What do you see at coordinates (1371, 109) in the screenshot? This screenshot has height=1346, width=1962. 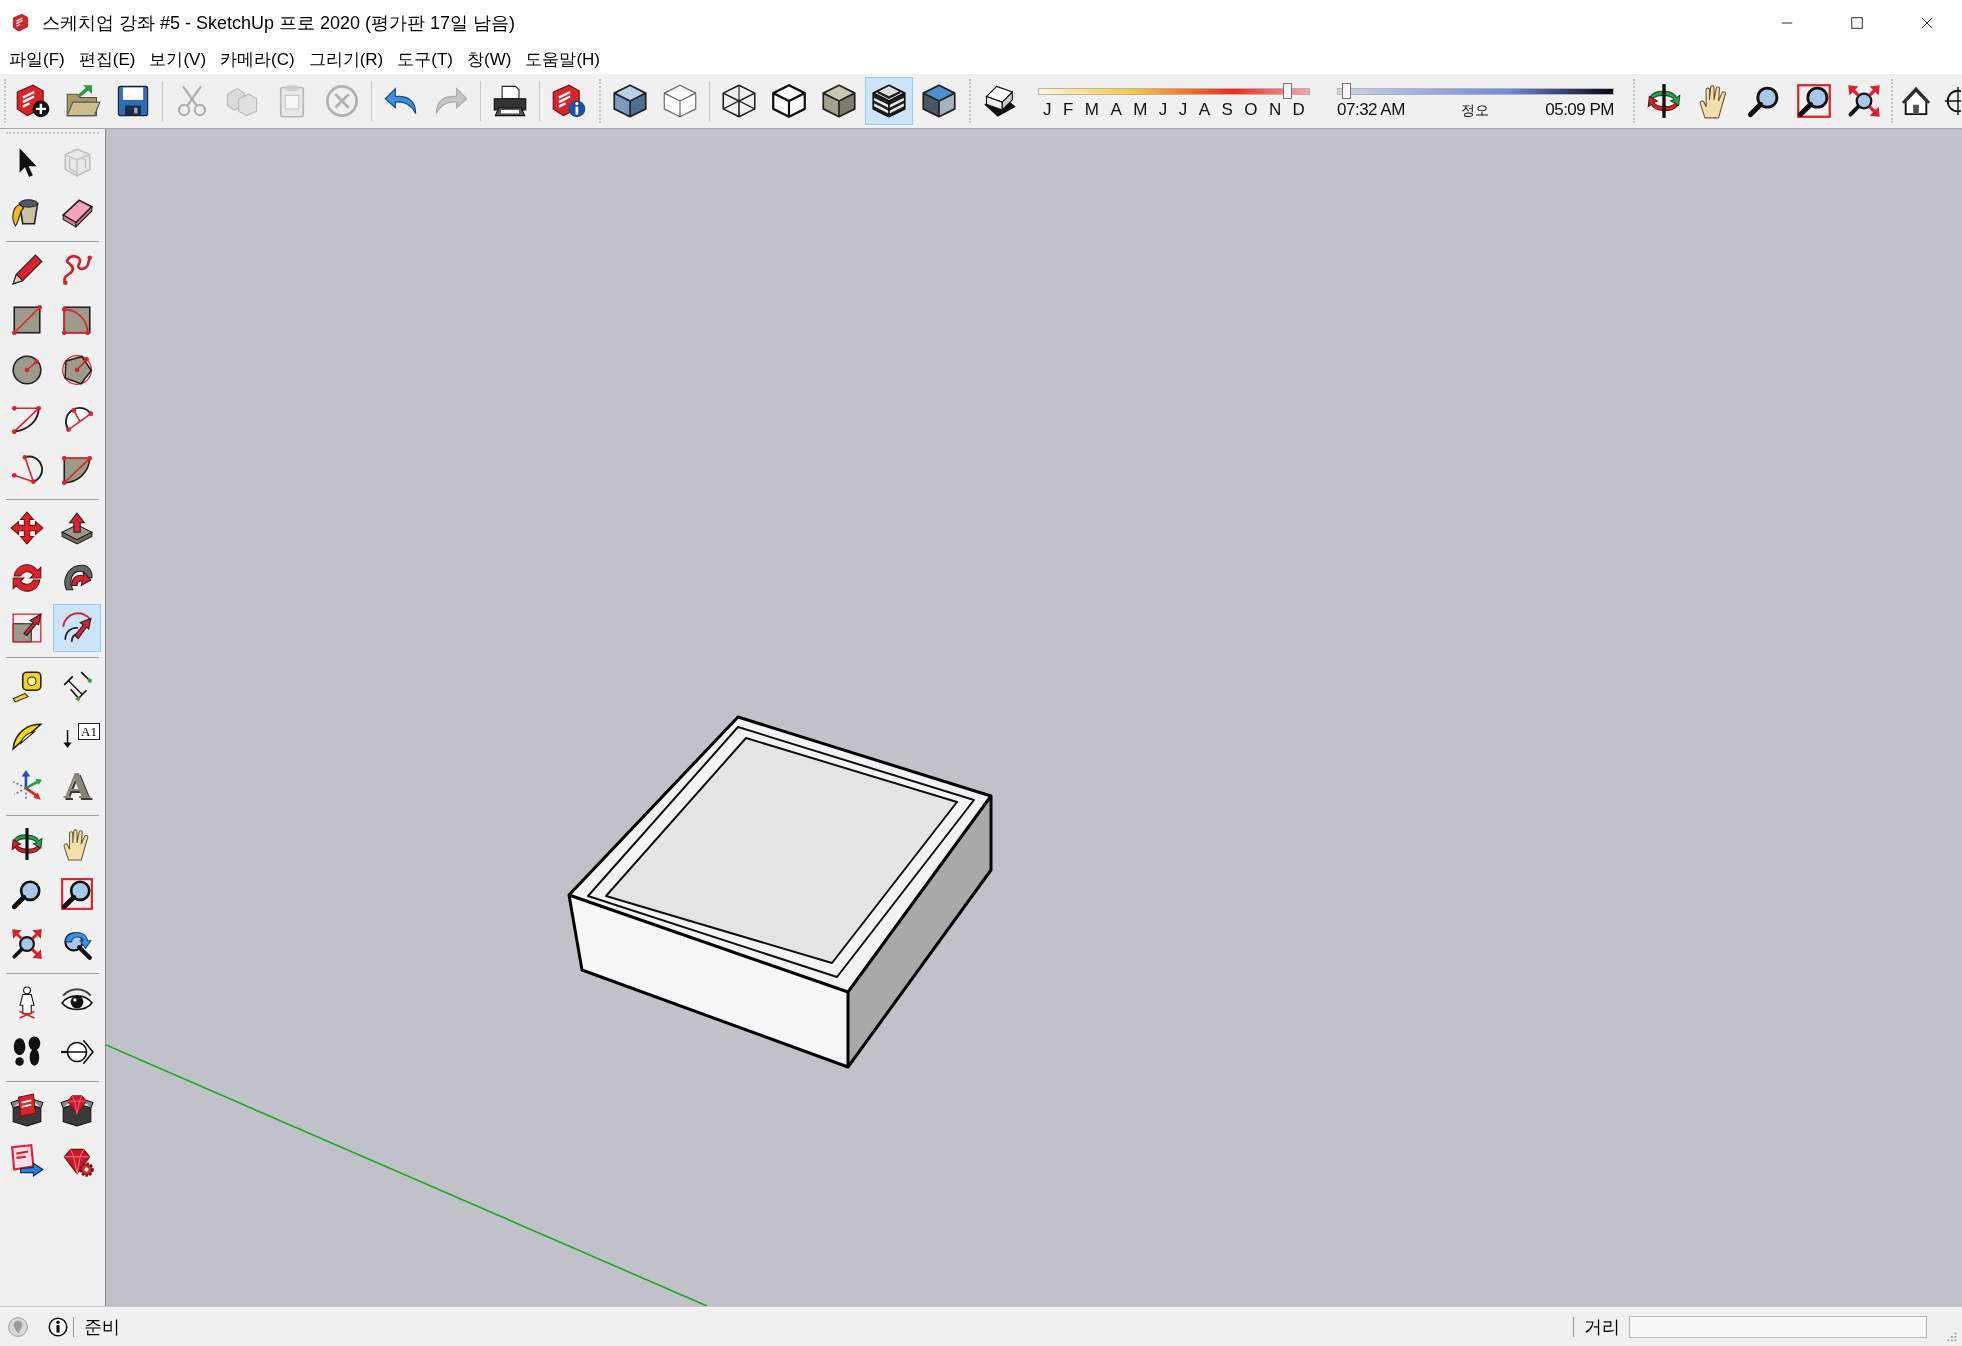 I see `sunrise-time: 07:32 AM` at bounding box center [1371, 109].